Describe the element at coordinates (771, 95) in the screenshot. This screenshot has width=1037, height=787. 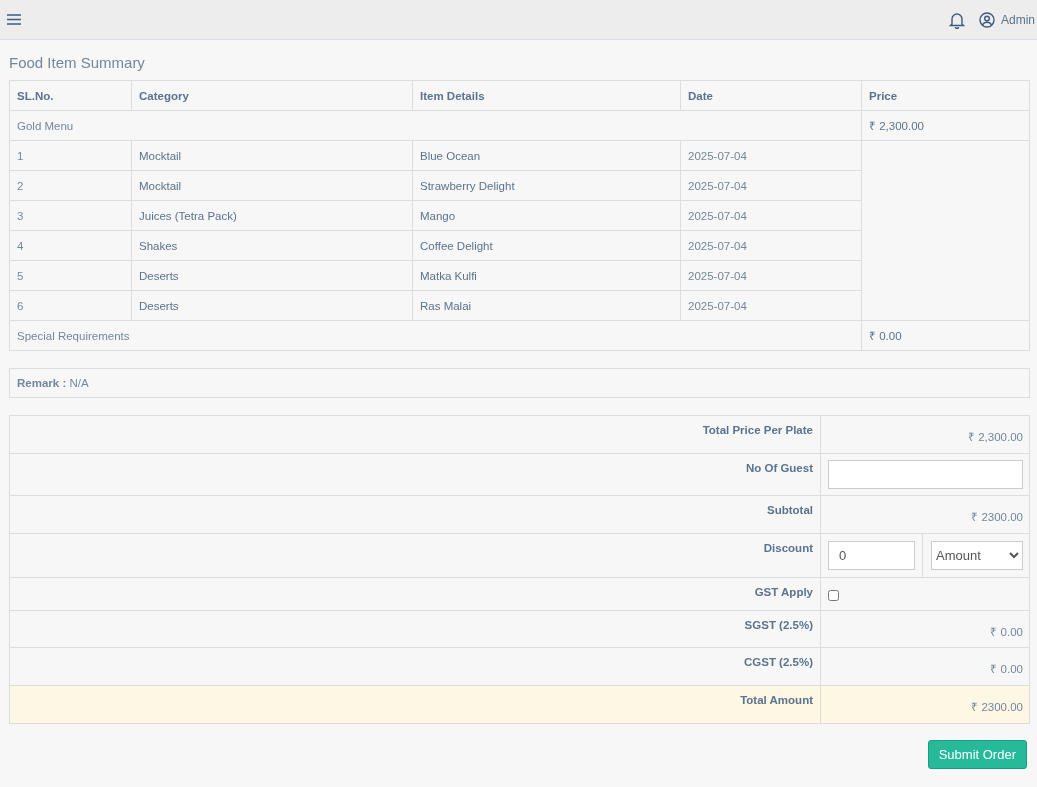
I see `column-header: Date` at that location.